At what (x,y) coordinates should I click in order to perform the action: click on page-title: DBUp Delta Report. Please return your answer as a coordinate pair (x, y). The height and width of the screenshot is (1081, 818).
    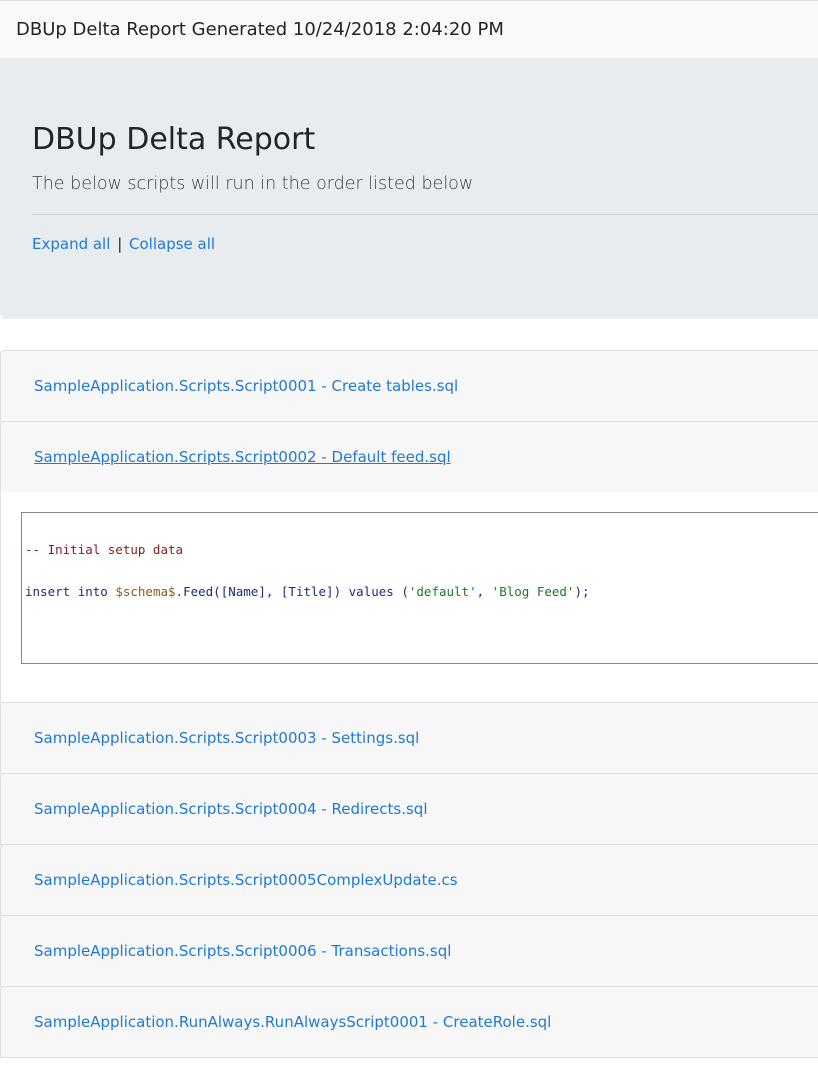
    Looking at the image, I should click on (174, 139).